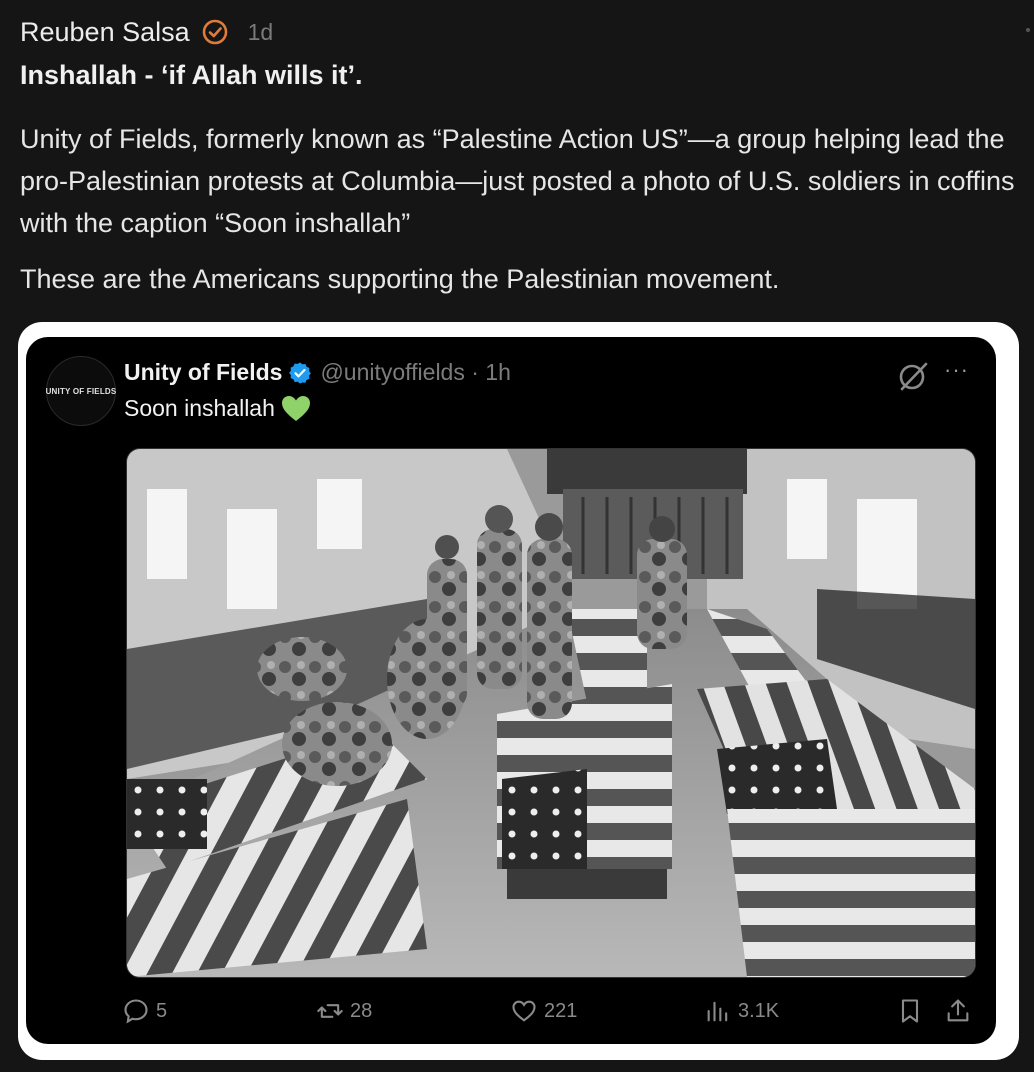 The image size is (1034, 1072). Describe the element at coordinates (910, 1011) in the screenshot. I see `bookmark-icon` at that location.